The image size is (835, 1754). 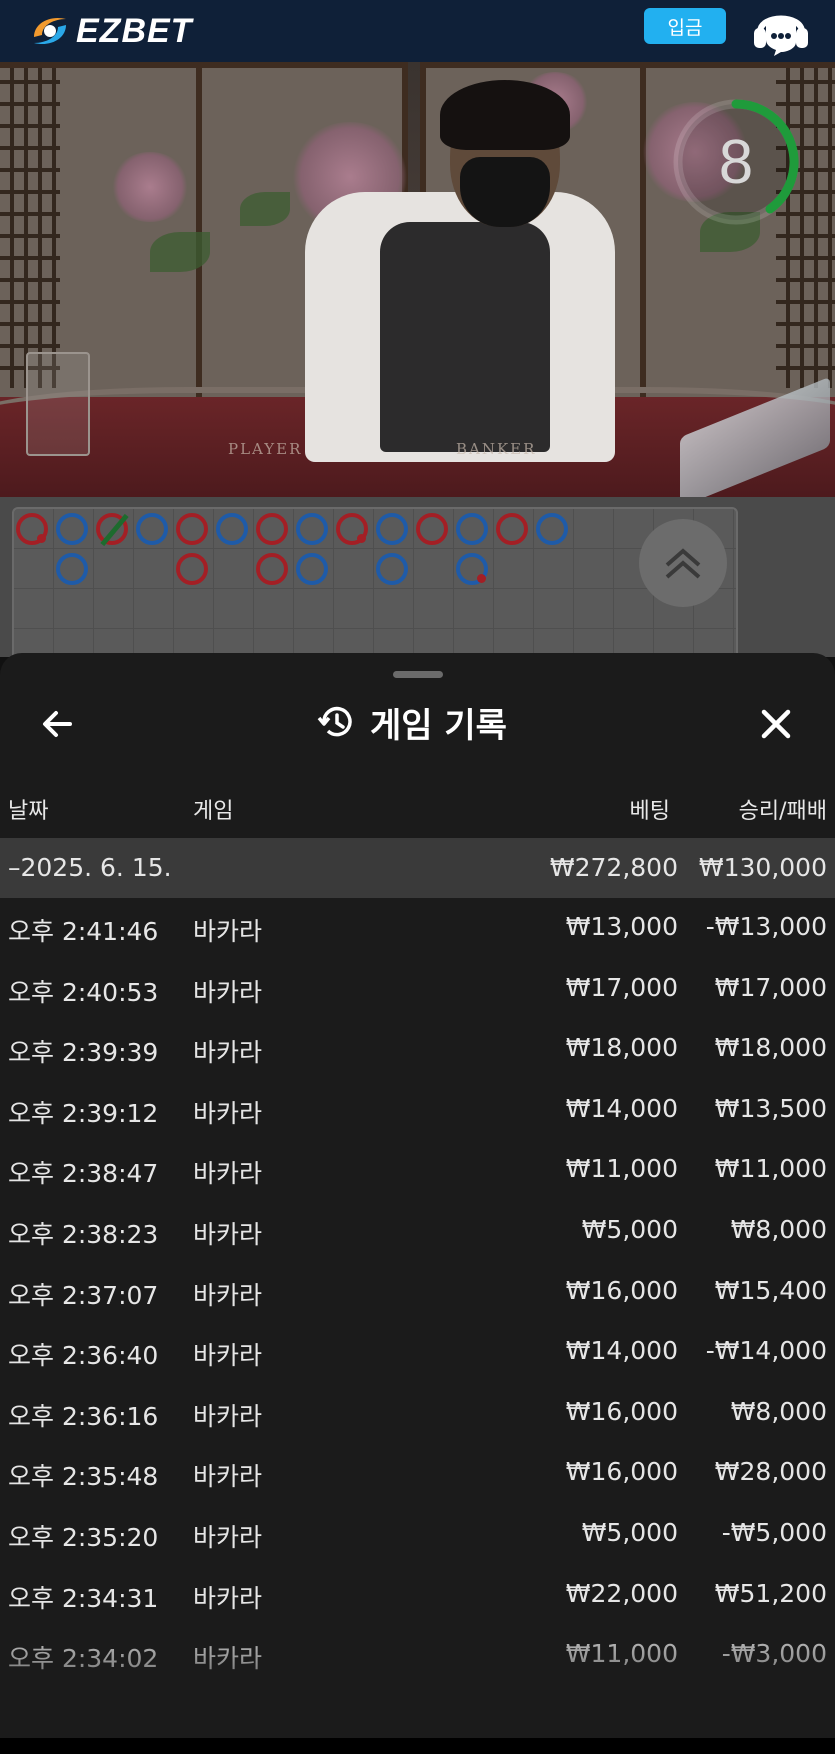 What do you see at coordinates (613, 867) in the screenshot?
I see `date-group-bet-total: ₩272,800` at bounding box center [613, 867].